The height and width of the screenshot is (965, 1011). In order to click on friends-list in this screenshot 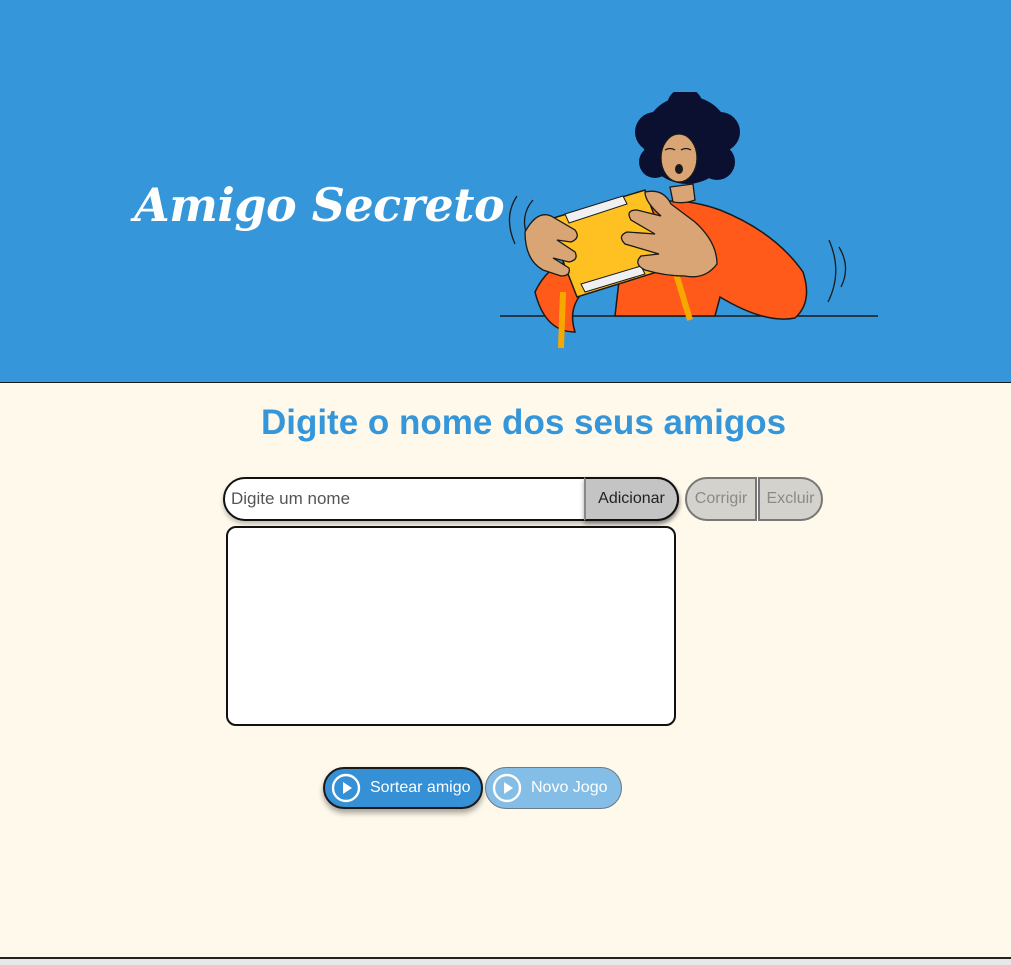, I will do `click(451, 626)`.